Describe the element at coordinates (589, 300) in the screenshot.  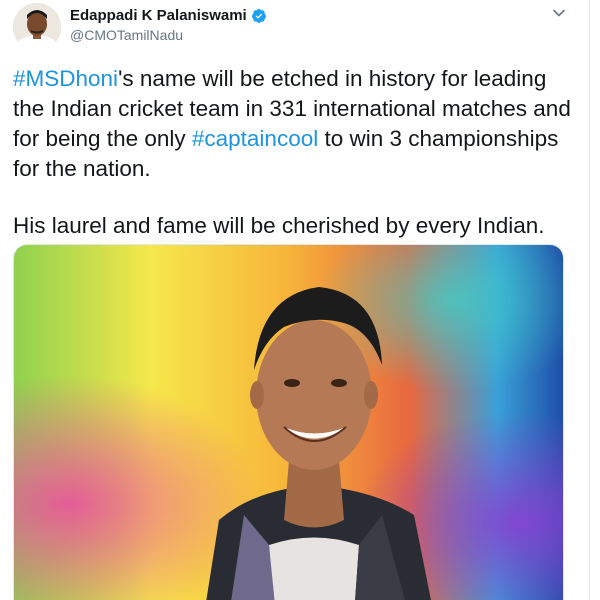
I see `card-border` at that location.